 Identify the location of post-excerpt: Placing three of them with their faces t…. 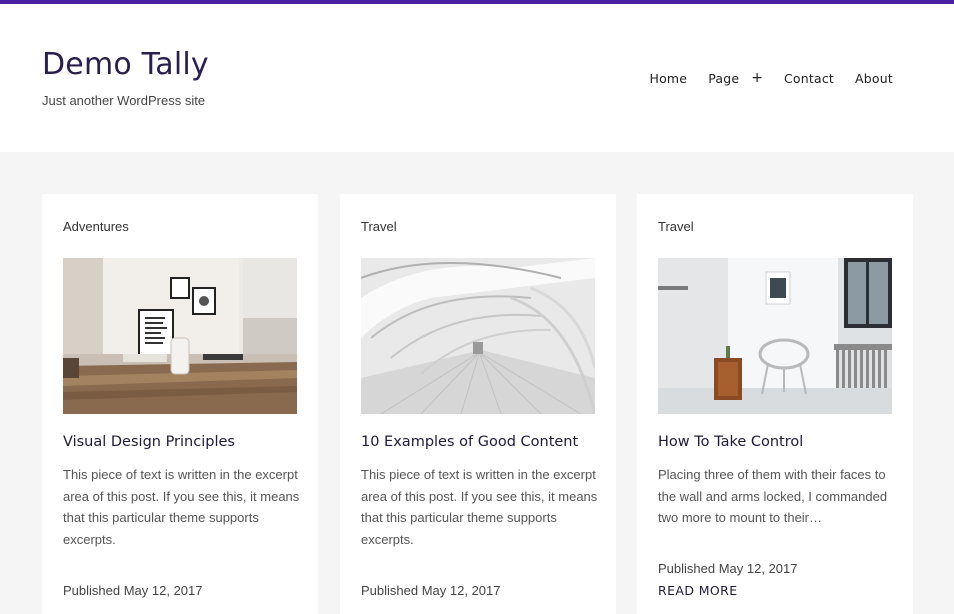
(773, 496).